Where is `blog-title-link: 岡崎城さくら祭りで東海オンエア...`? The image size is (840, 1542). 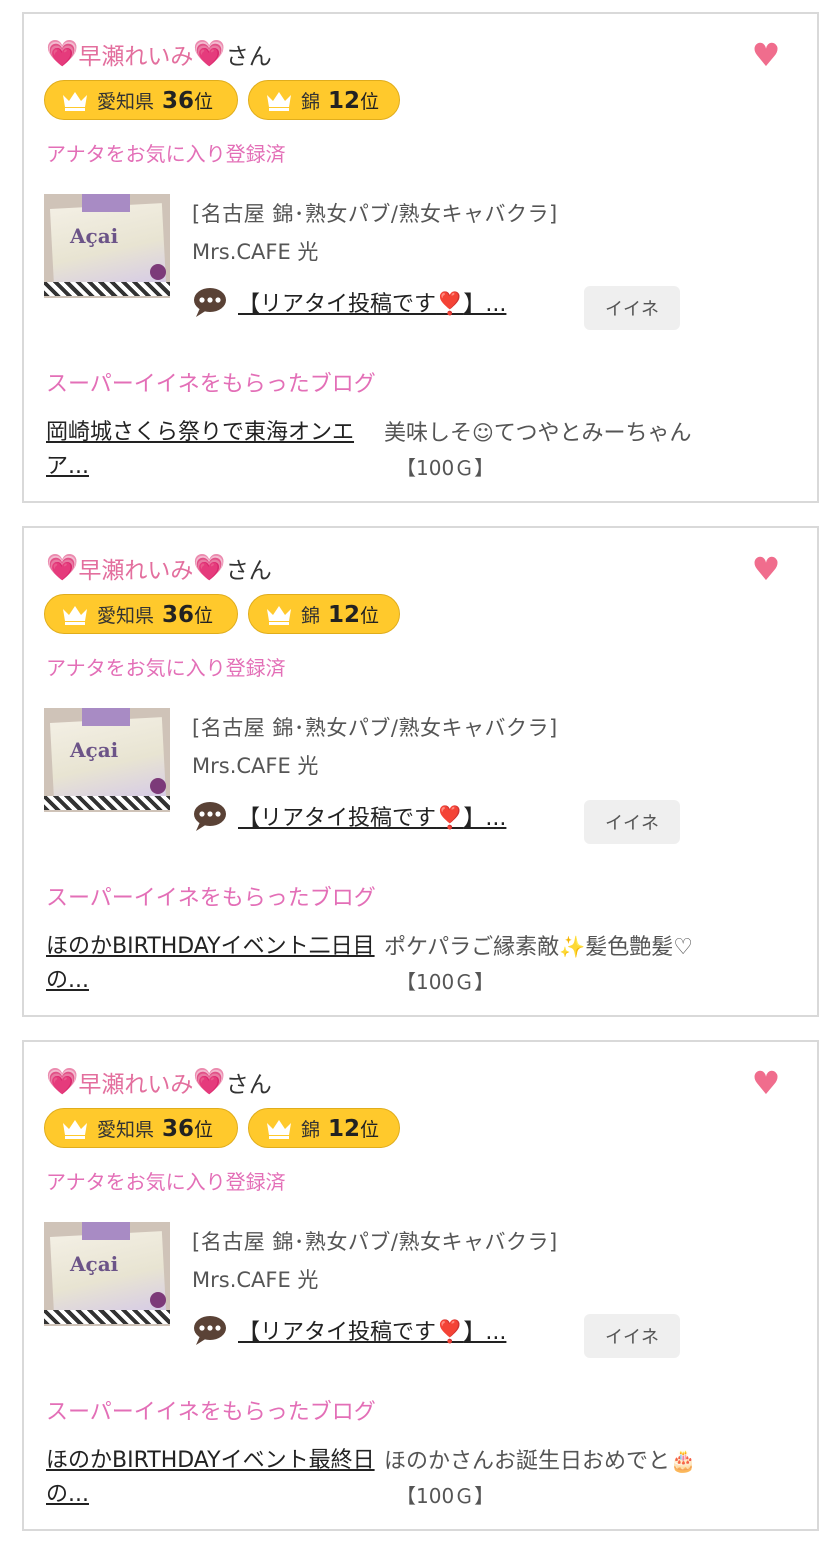
blog-title-link: 岡崎城さくら祭りで東海オンエア... is located at coordinates (211, 450).